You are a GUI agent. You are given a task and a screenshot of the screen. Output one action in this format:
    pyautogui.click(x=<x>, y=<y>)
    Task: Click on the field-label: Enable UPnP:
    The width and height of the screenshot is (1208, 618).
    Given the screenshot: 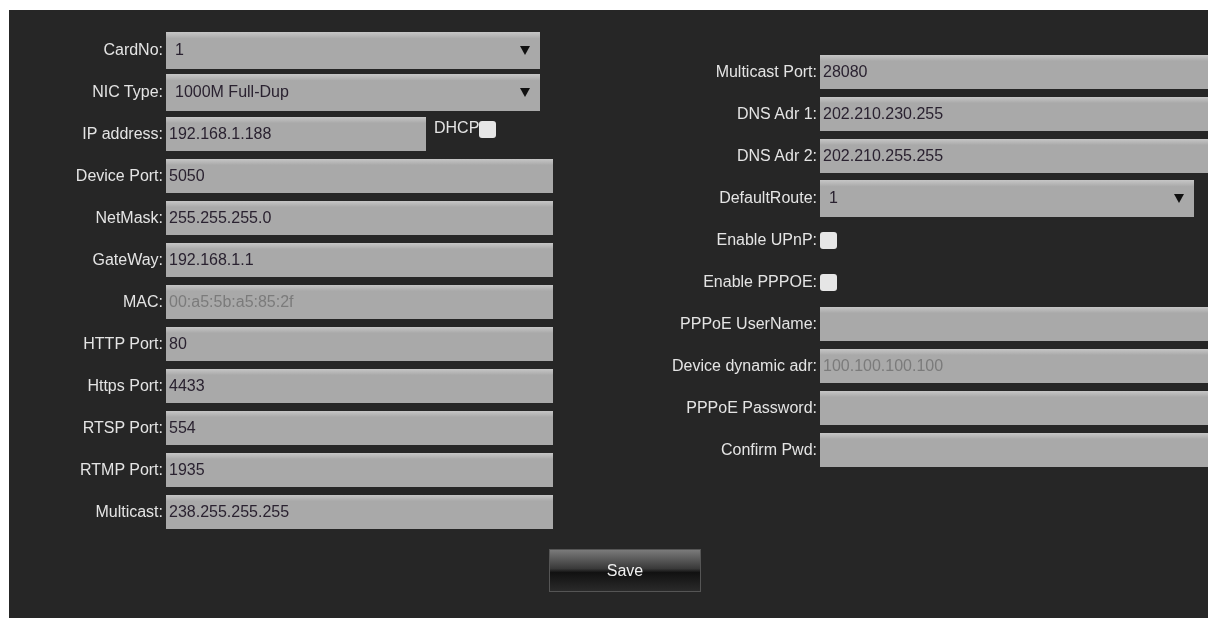 What is the action you would take?
    pyautogui.click(x=766, y=240)
    